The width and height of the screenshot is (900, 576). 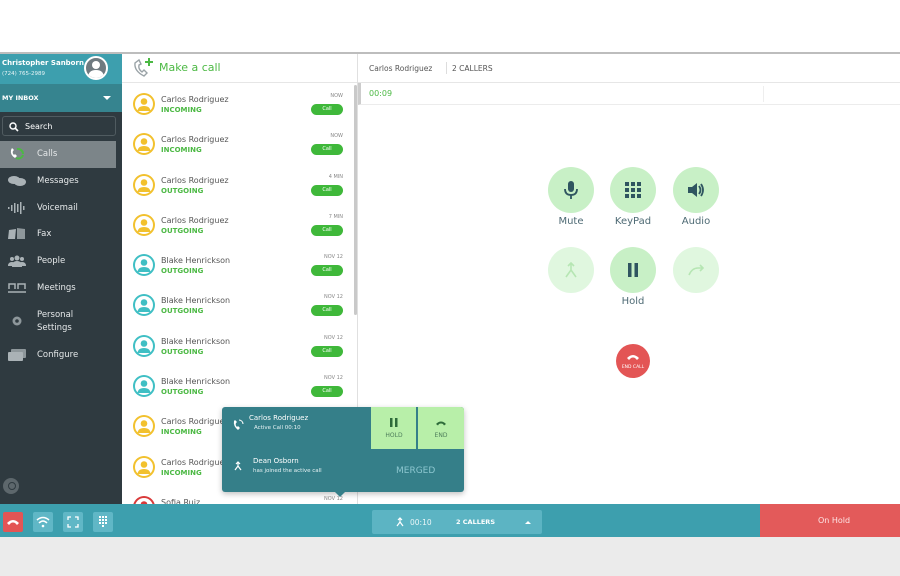 I want to click on connection-button, so click(x=43, y=522).